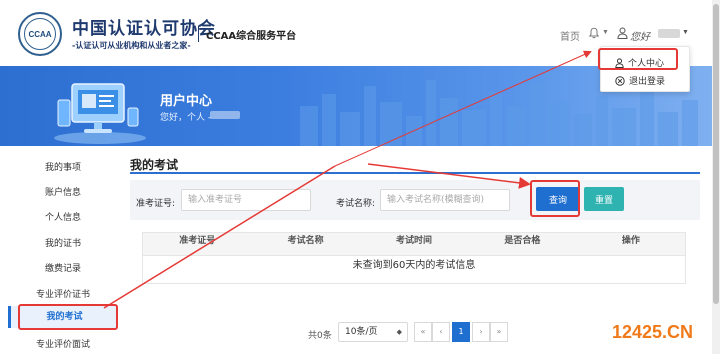 This screenshot has width=720, height=354. What do you see at coordinates (63, 267) in the screenshot?
I see `sidebar-item-payment-records: 缴费记录` at bounding box center [63, 267].